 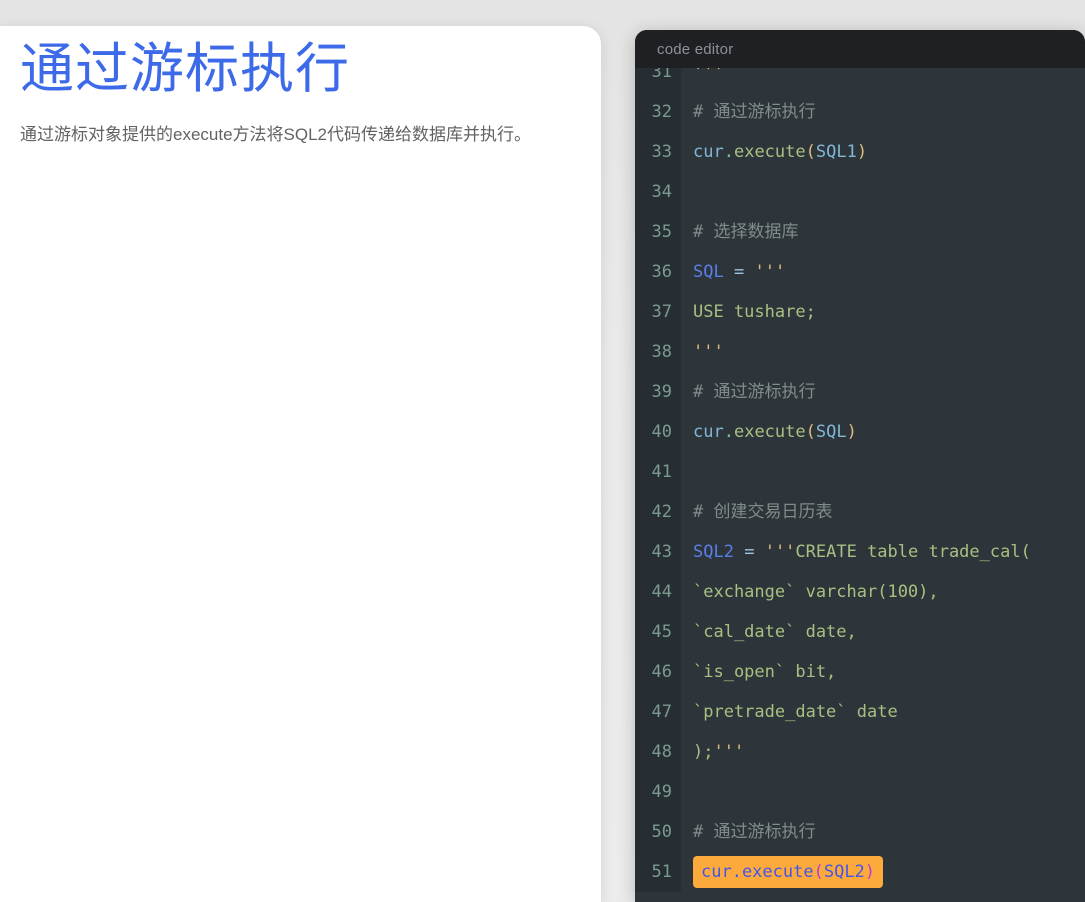 I want to click on code-token: CREATE table trade_cal(, so click(x=913, y=552).